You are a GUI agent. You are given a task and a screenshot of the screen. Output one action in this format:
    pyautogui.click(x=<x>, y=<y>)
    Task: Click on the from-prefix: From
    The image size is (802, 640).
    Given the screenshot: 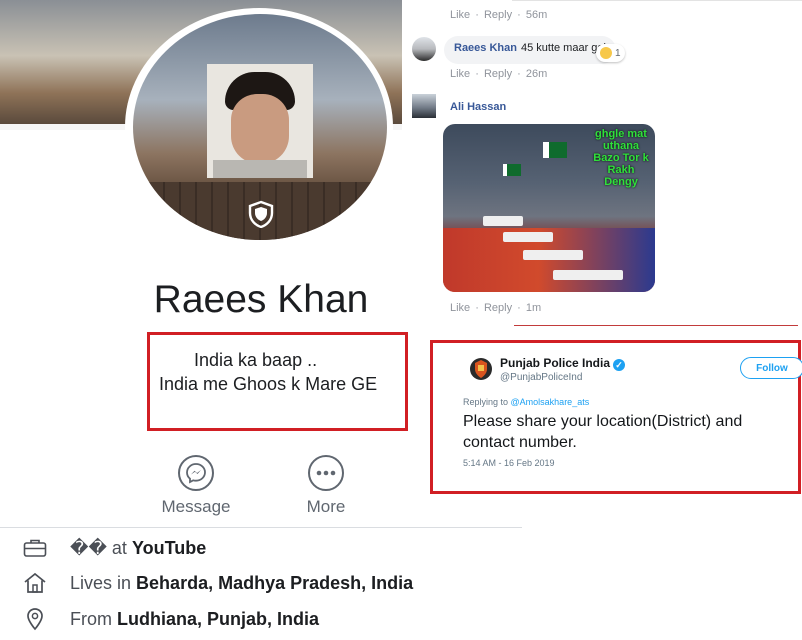 What is the action you would take?
    pyautogui.click(x=91, y=618)
    